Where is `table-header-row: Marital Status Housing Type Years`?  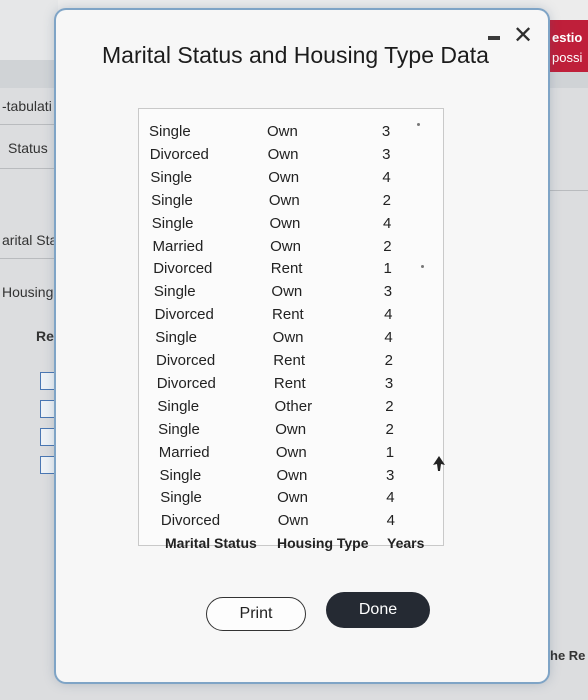 table-header-row: Marital Status Housing Type Years is located at coordinates (289, 546).